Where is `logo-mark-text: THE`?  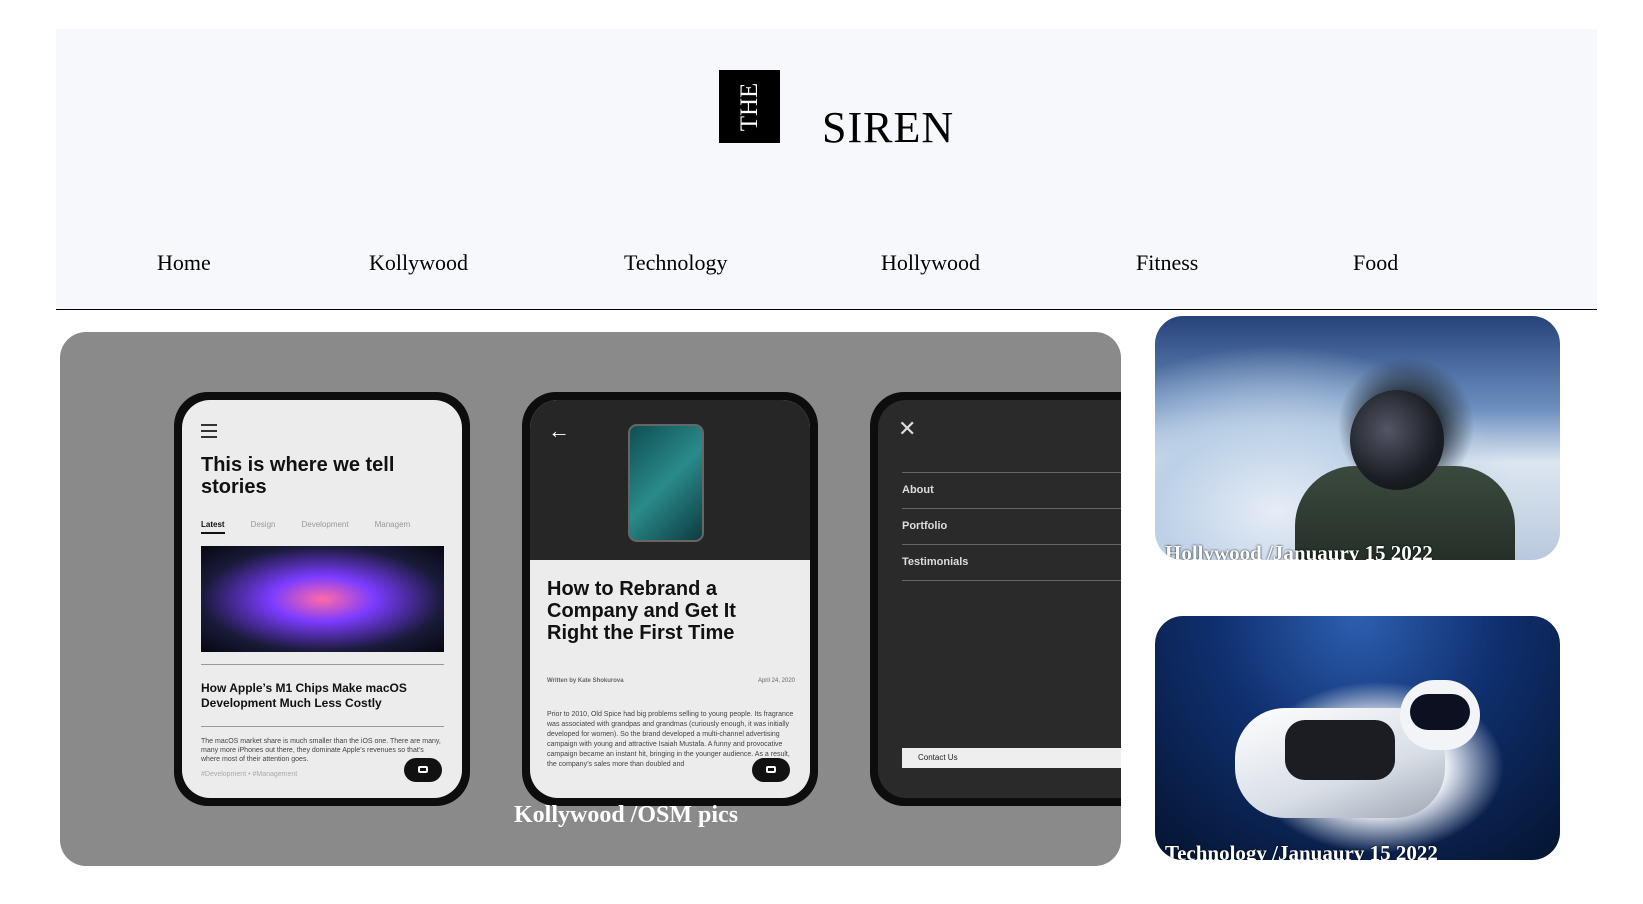 logo-mark-text: THE is located at coordinates (749, 106).